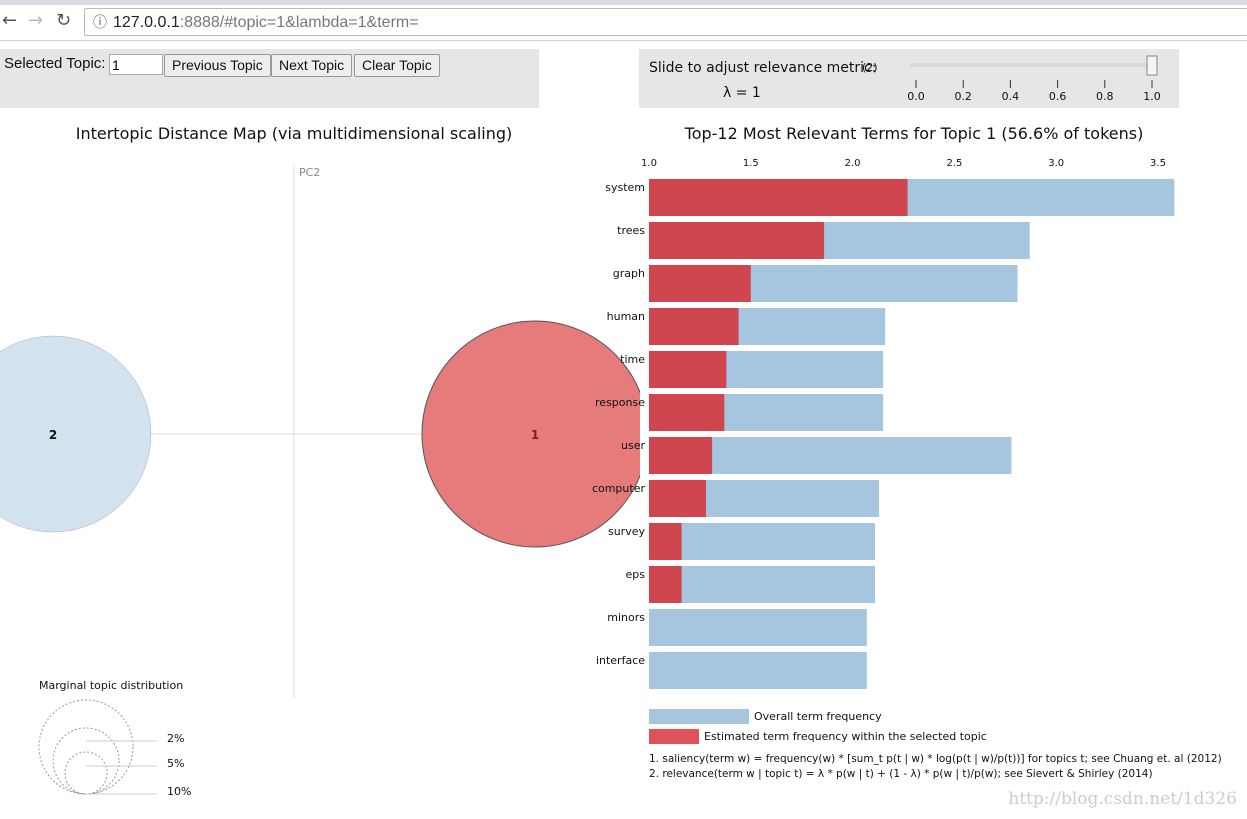 Image resolution: width=1247 pixels, height=819 pixels. I want to click on selected-topic-label: Selected Topic:, so click(55, 63).